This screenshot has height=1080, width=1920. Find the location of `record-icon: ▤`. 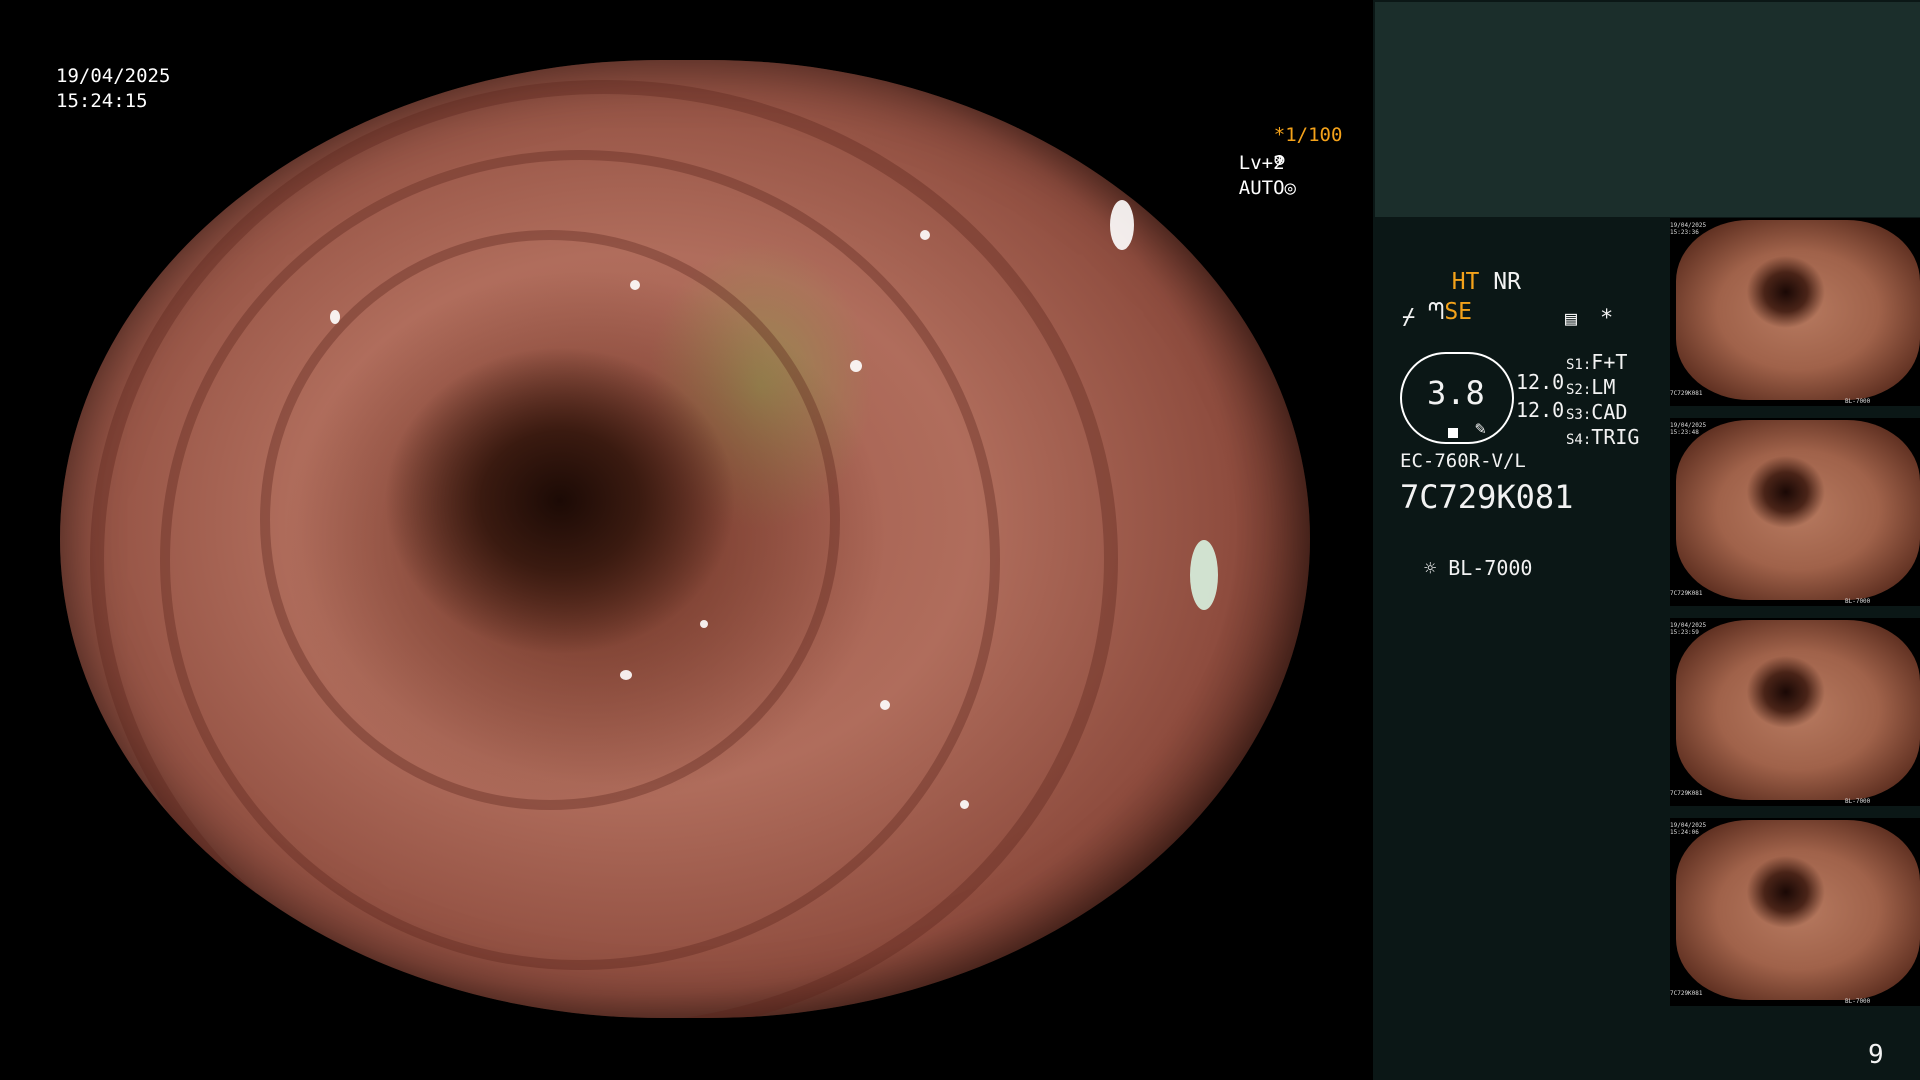

record-icon: ▤ is located at coordinates (1571, 318).